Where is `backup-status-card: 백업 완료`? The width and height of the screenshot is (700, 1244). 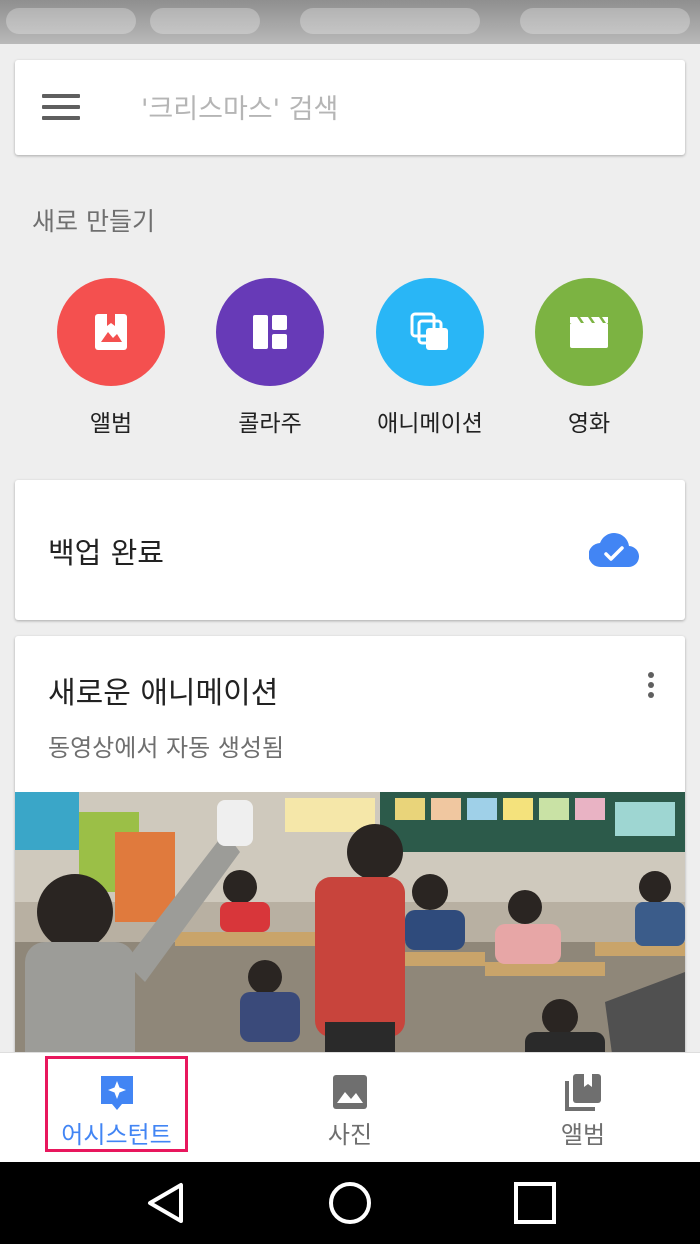
backup-status-card: 백업 완료 is located at coordinates (350, 550).